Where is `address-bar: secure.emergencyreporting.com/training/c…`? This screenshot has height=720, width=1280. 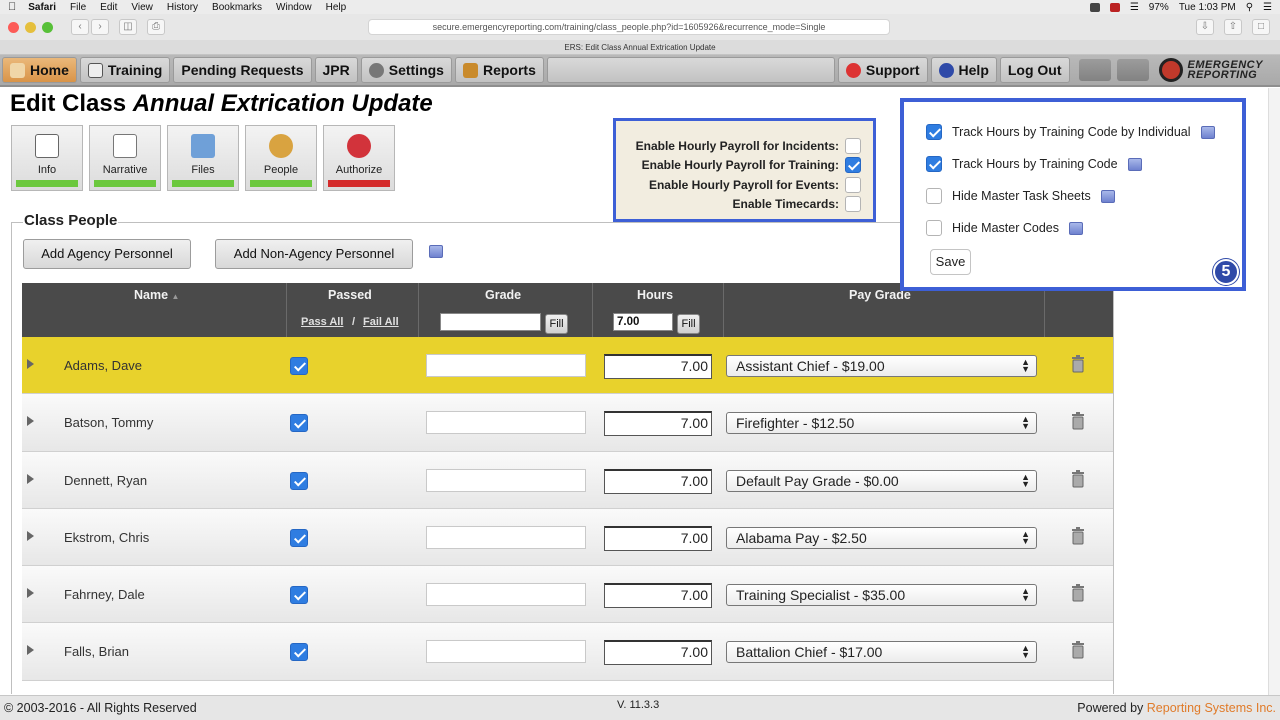 address-bar: secure.emergencyreporting.com/training/c… is located at coordinates (629, 27).